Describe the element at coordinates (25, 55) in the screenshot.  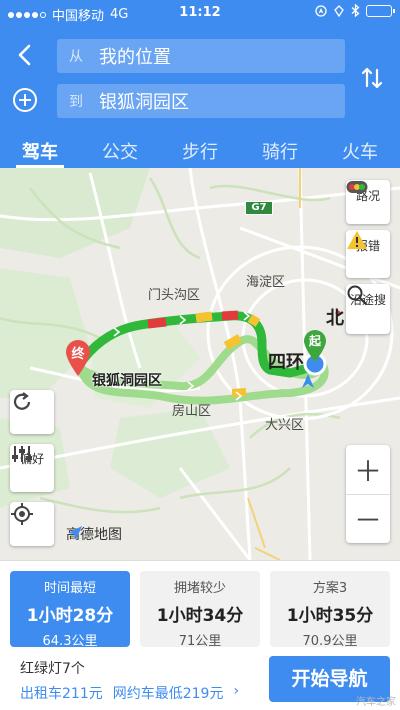
I see `back-button` at that location.